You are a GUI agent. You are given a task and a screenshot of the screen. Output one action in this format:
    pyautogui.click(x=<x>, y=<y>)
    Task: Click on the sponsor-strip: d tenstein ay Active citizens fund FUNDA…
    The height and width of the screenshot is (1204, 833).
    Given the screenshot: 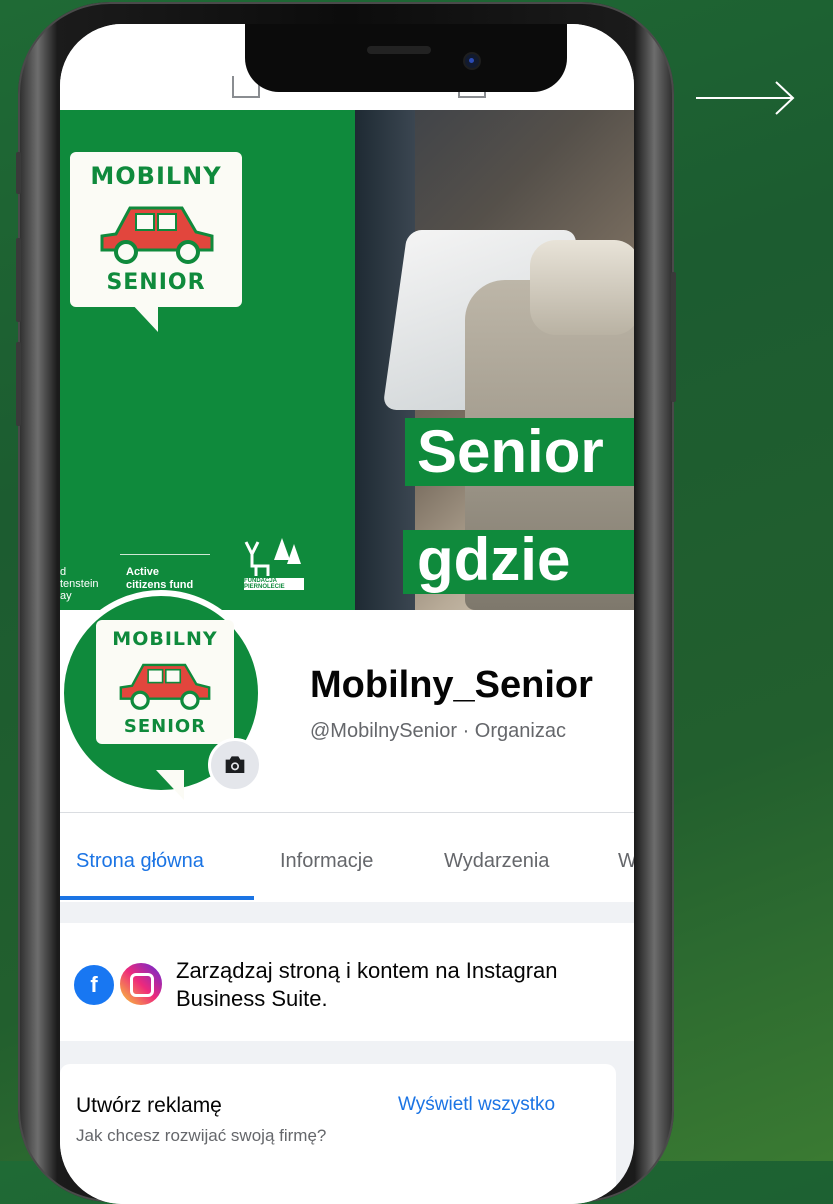 What is the action you would take?
    pyautogui.click(x=207, y=568)
    